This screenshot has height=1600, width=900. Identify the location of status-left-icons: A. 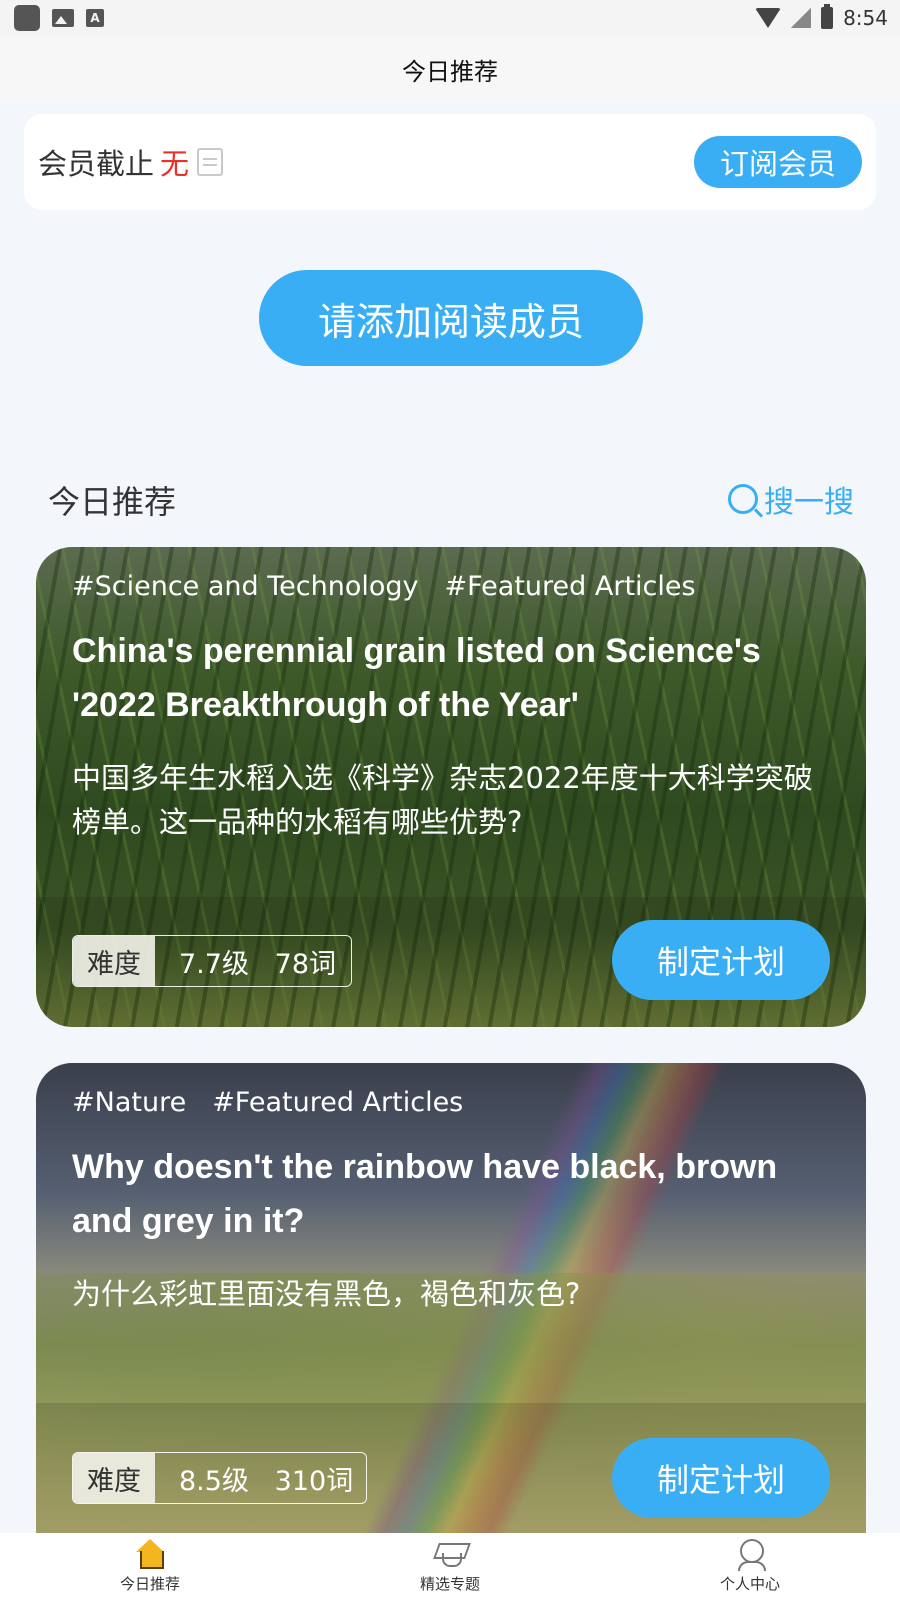
(59, 18).